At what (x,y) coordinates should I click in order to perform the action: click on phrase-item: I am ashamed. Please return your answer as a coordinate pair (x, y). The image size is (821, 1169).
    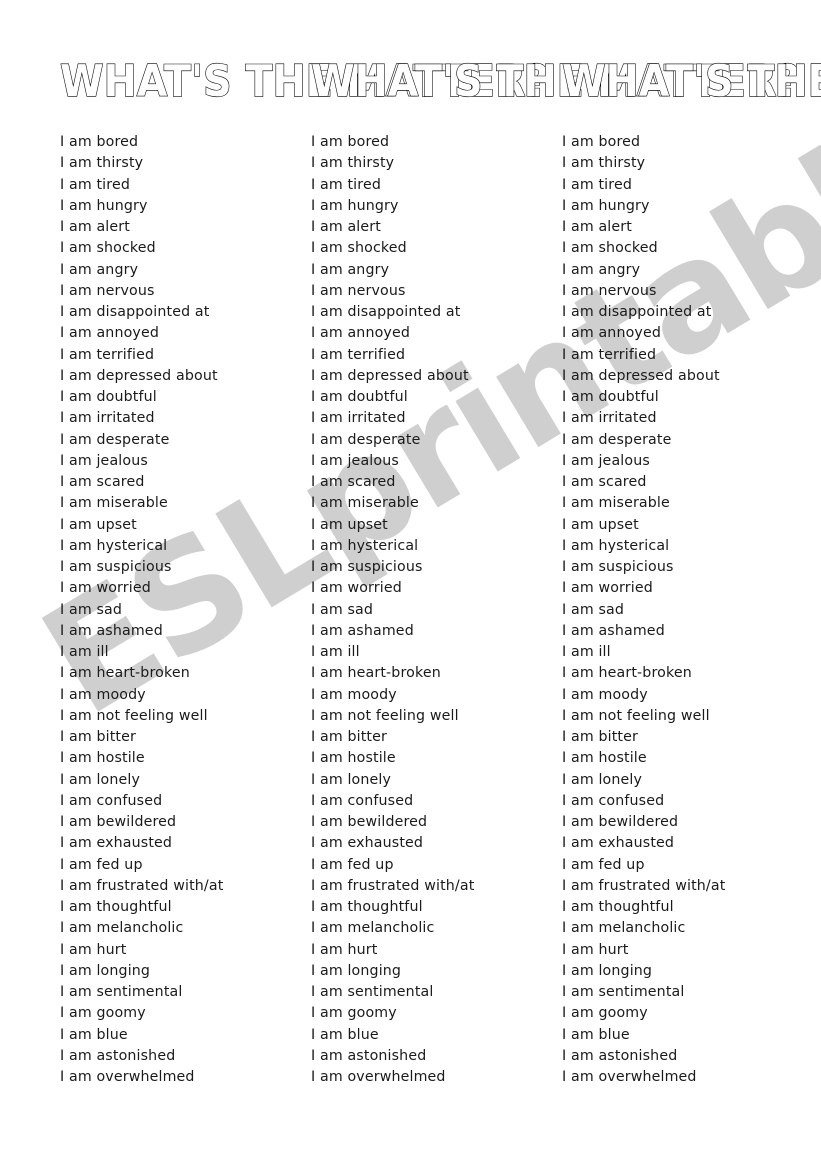
    Looking at the image, I should click on (362, 630).